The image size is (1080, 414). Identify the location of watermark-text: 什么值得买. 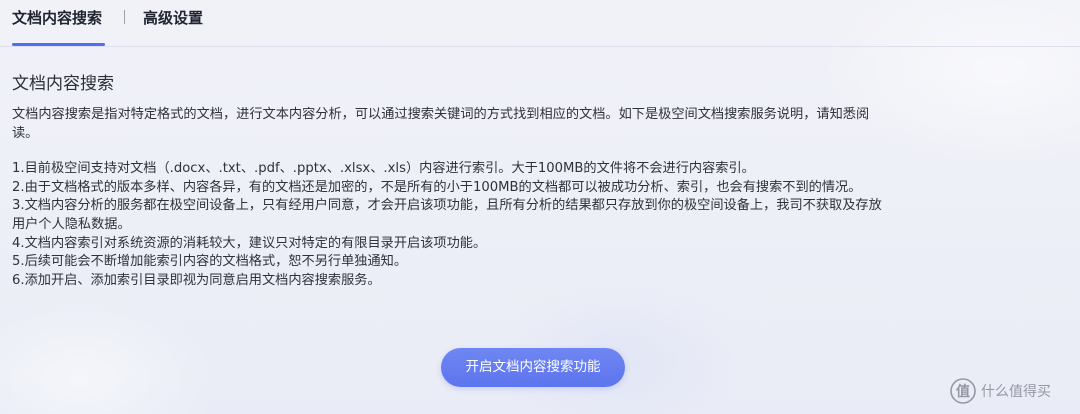
(1016, 392).